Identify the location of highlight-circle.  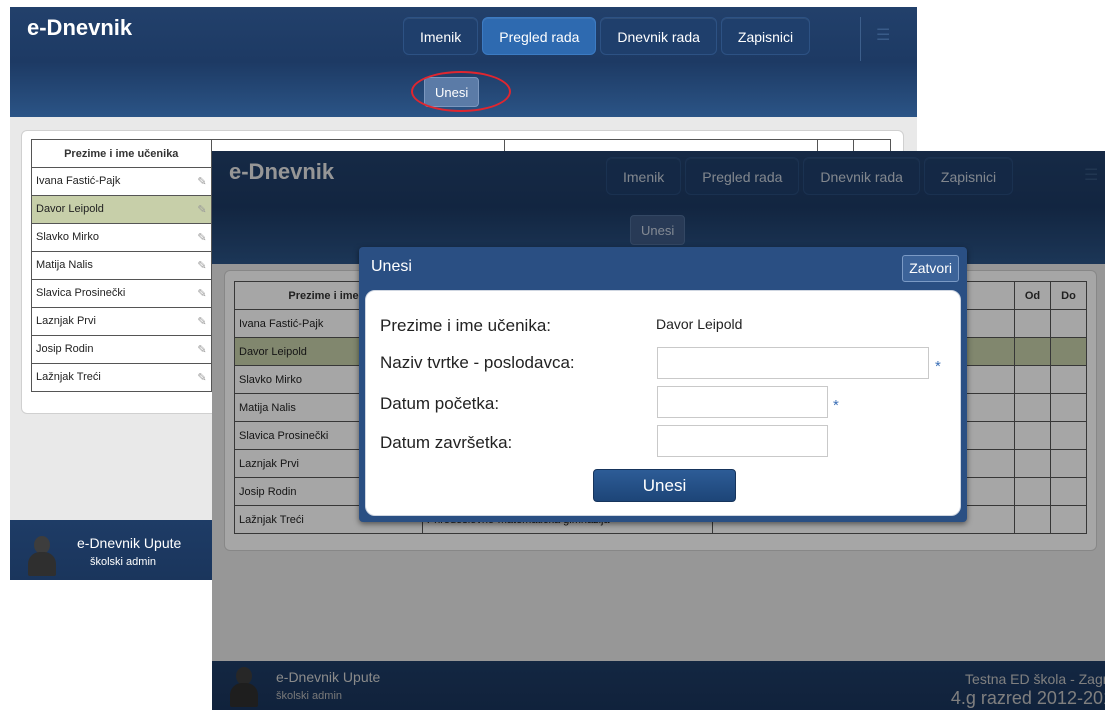
(461, 91).